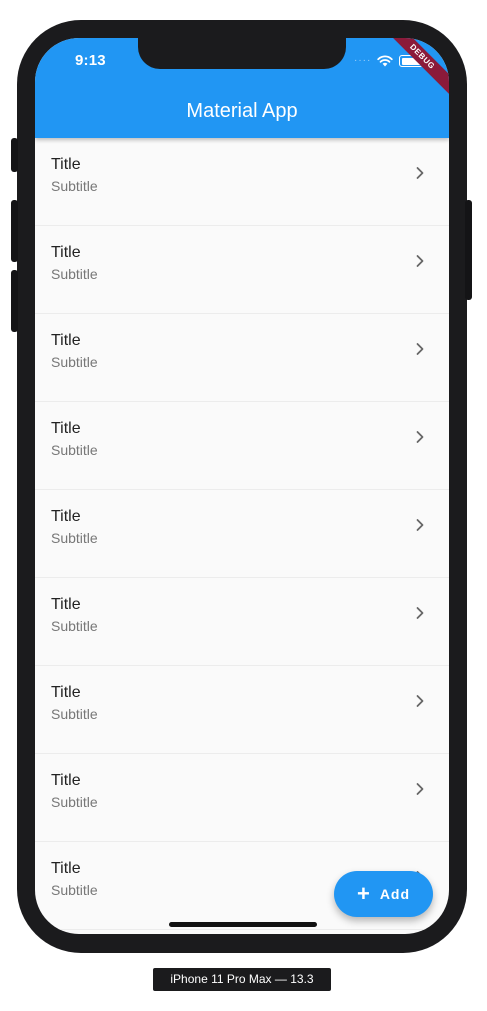 This screenshot has height=1011, width=487. I want to click on wifi-icon, so click(385, 61).